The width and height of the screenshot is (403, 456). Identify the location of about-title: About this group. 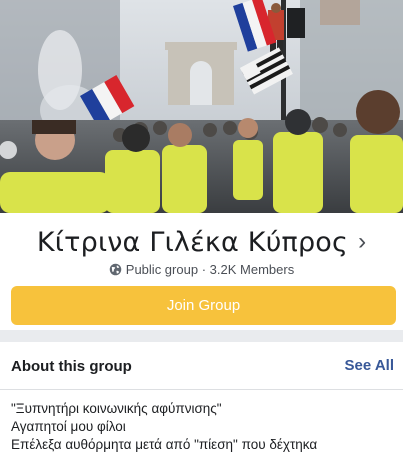
(71, 366).